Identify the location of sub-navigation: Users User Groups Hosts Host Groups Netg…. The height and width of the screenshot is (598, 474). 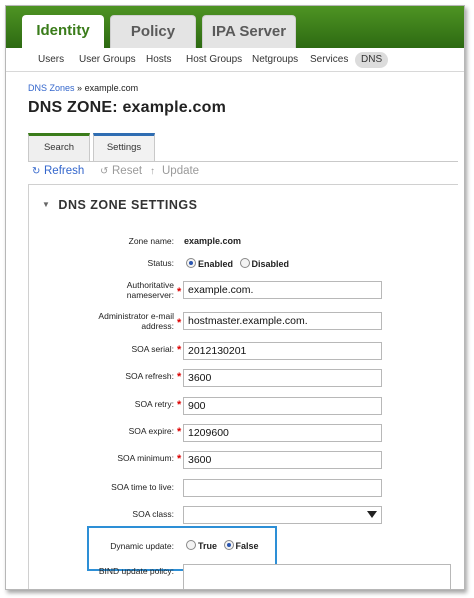
(235, 60).